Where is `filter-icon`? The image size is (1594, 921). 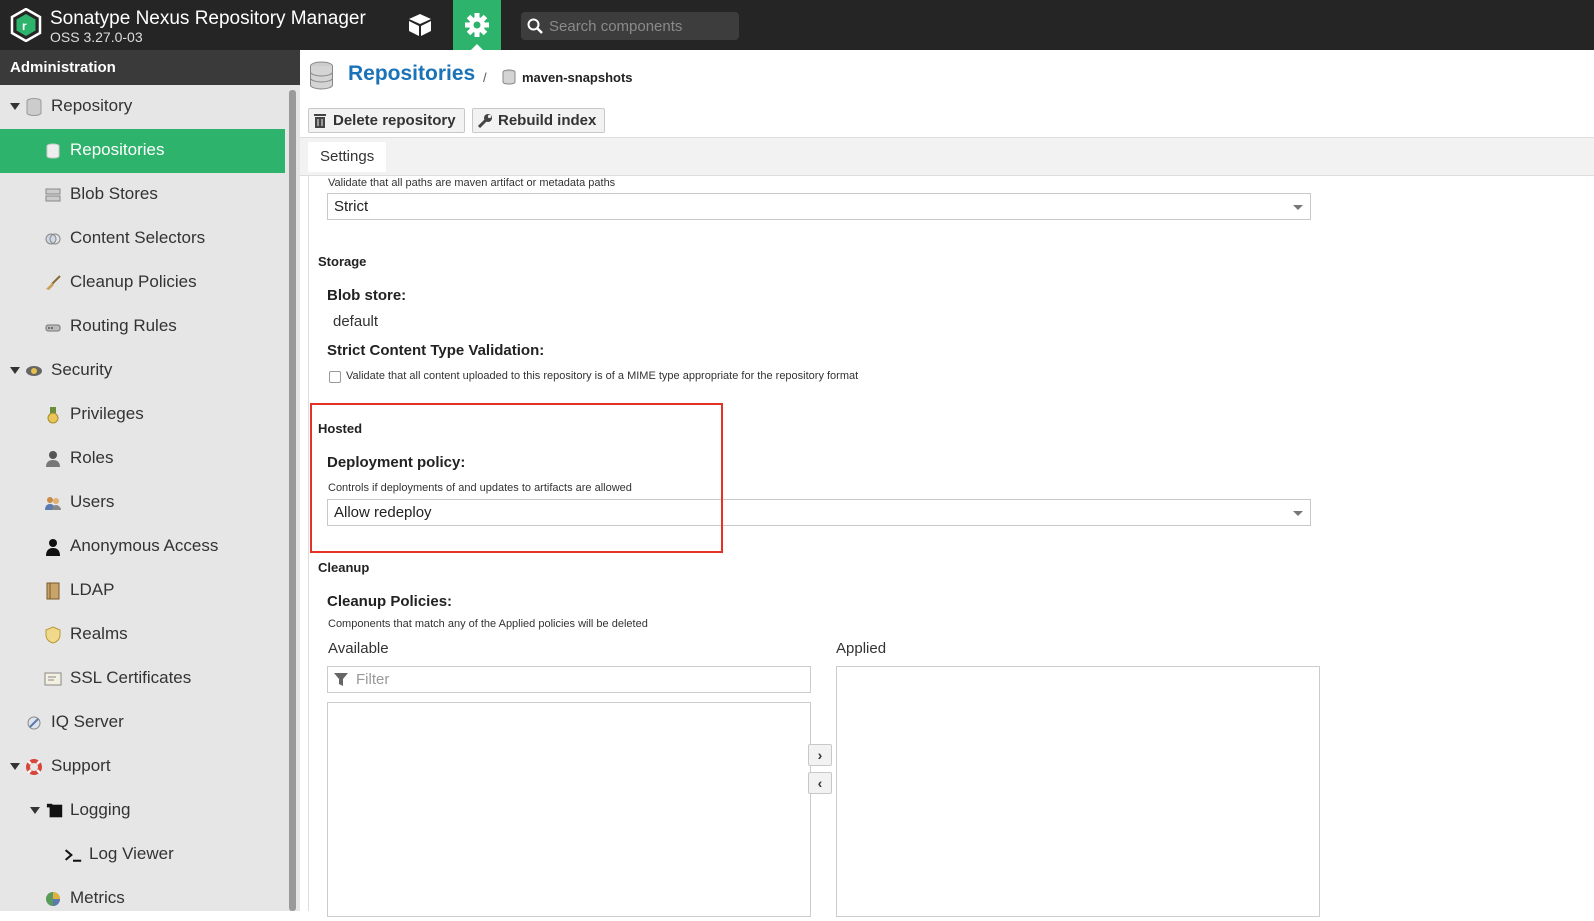 filter-icon is located at coordinates (341, 679).